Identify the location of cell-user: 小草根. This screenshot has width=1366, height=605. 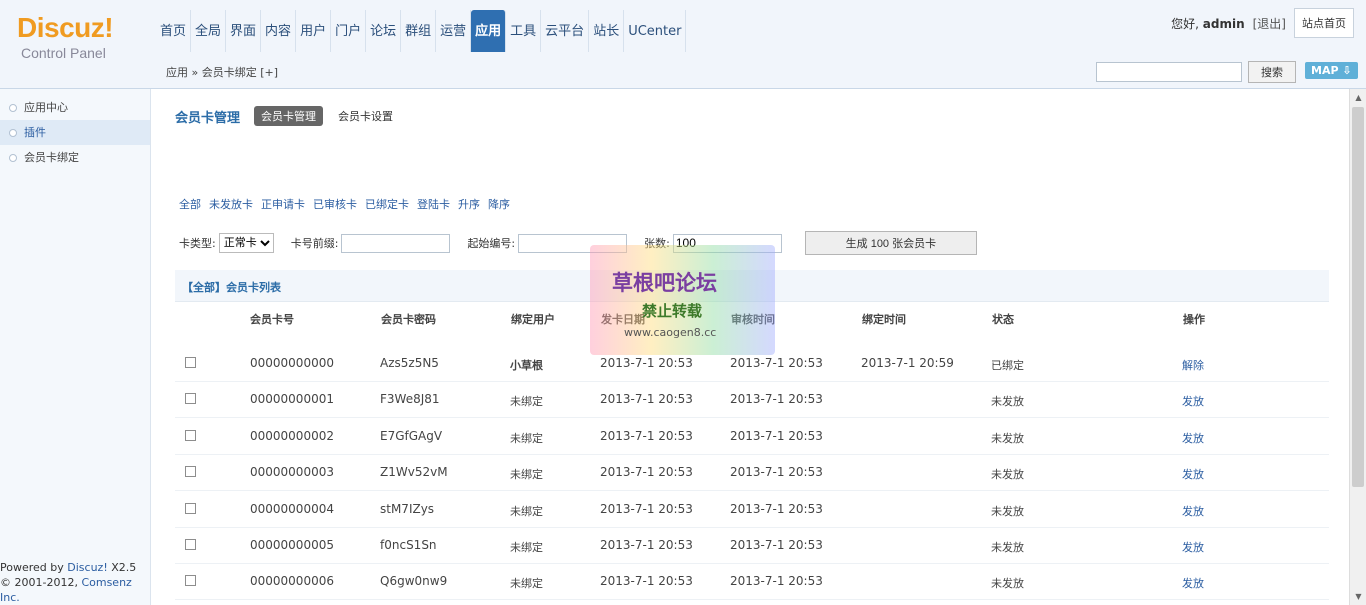
(526, 365).